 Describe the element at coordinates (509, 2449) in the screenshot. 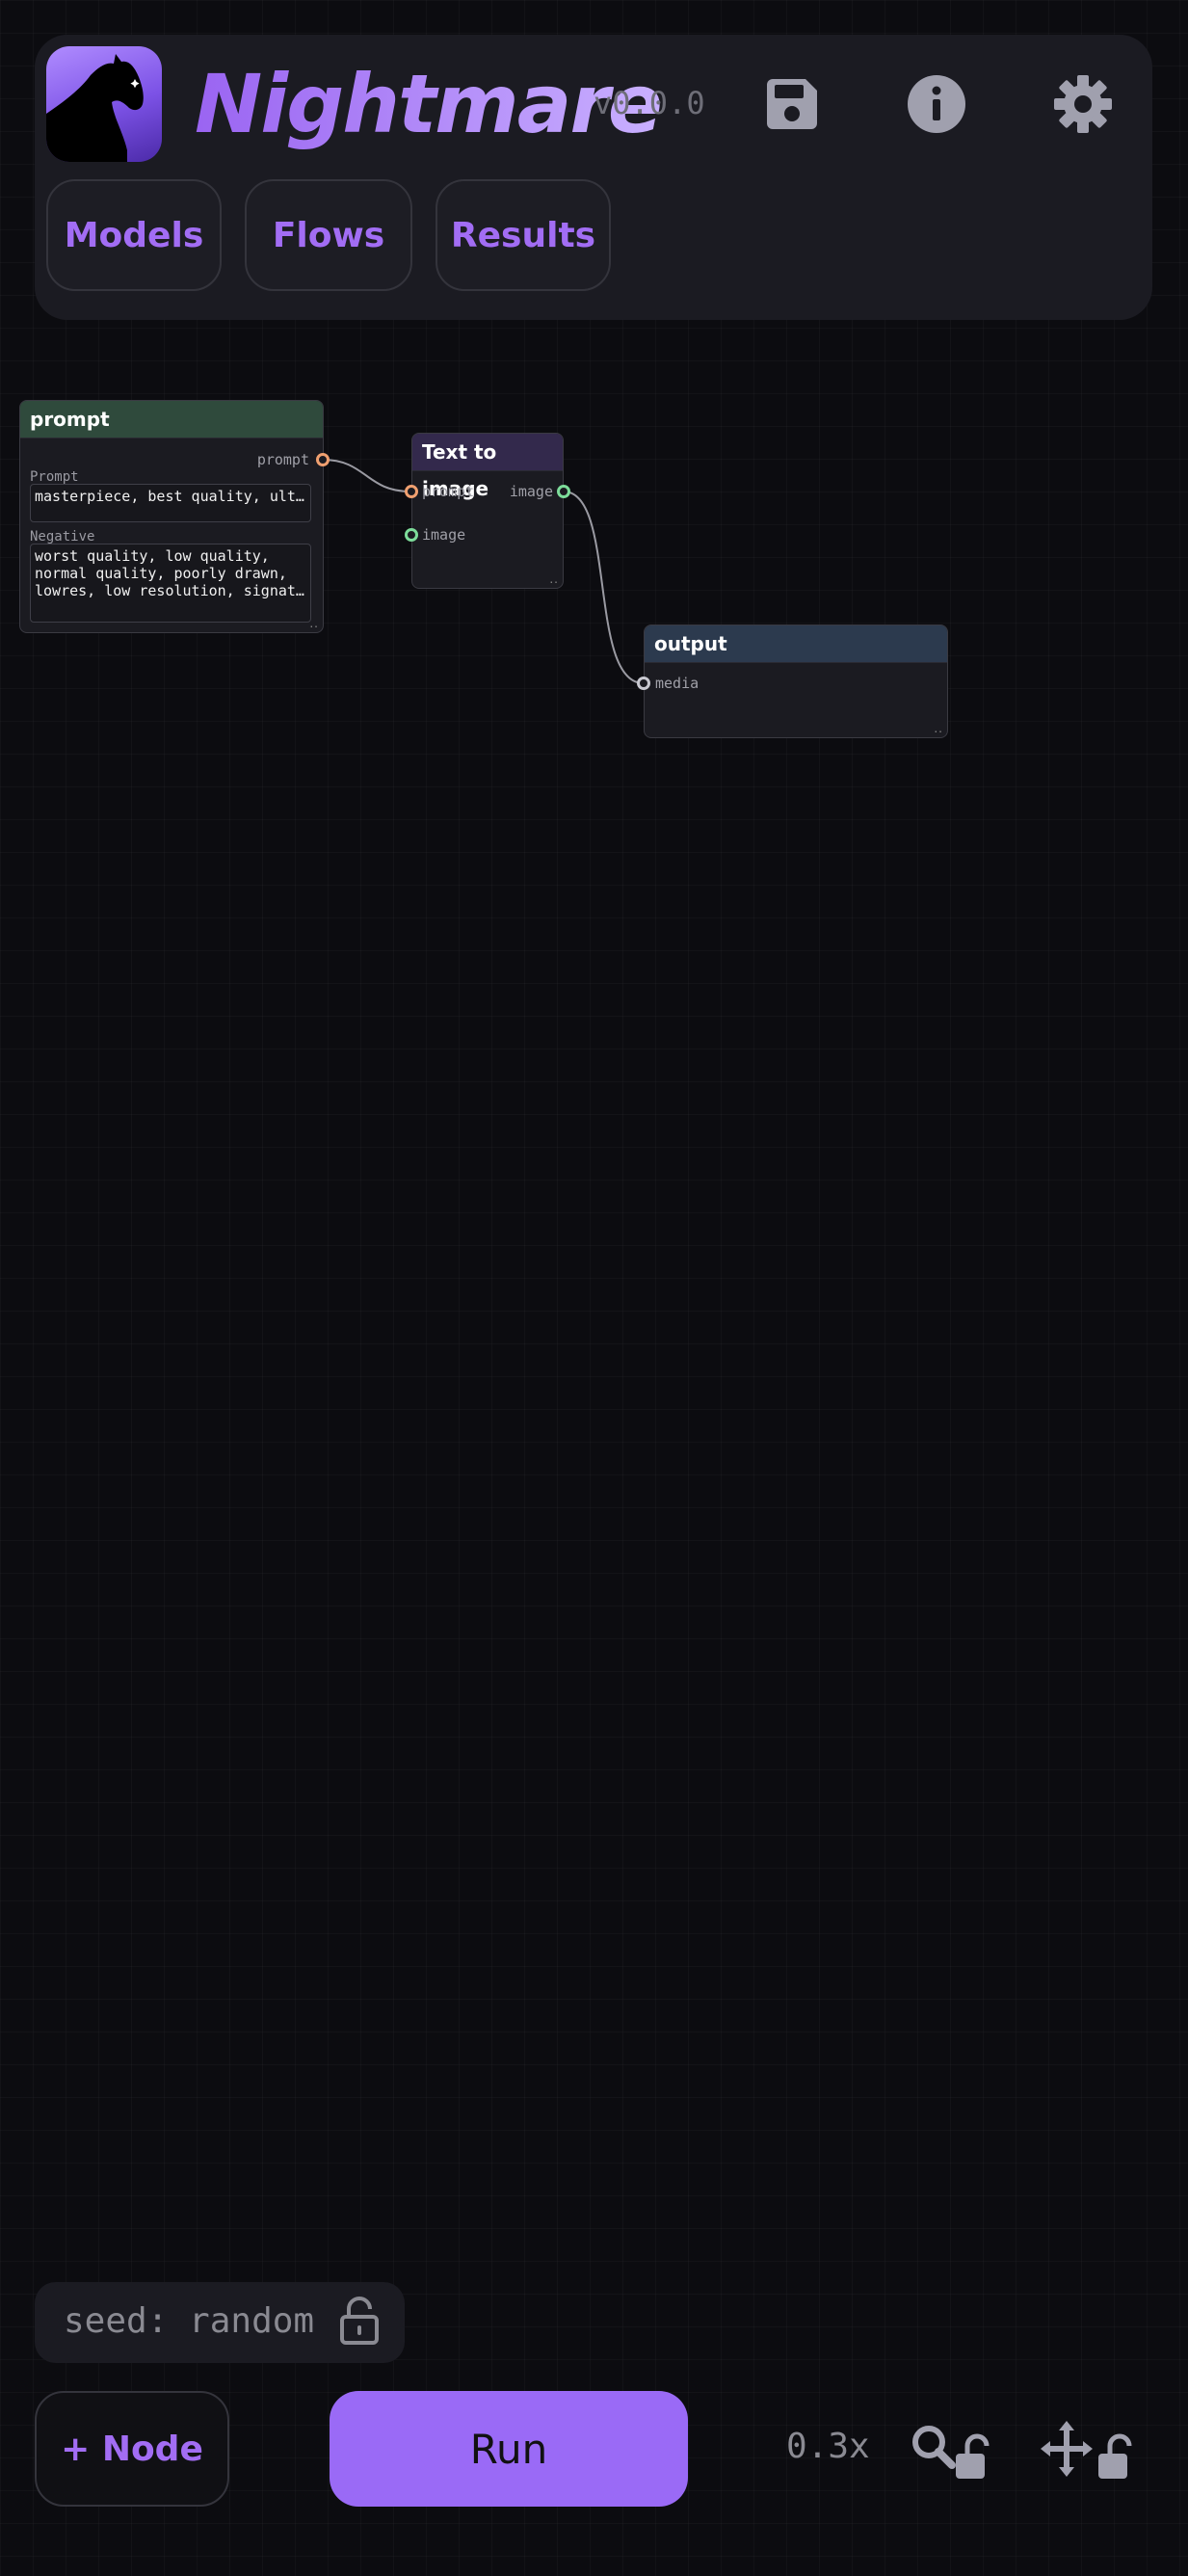

I see `run-button: Run` at that location.